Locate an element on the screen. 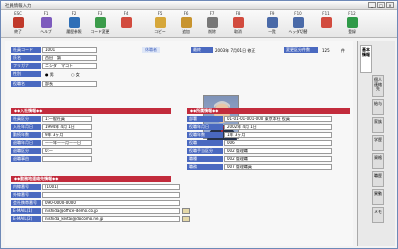 This screenshot has height=249, width=398. tab-1: 基本情報 is located at coordinates (366, 59).